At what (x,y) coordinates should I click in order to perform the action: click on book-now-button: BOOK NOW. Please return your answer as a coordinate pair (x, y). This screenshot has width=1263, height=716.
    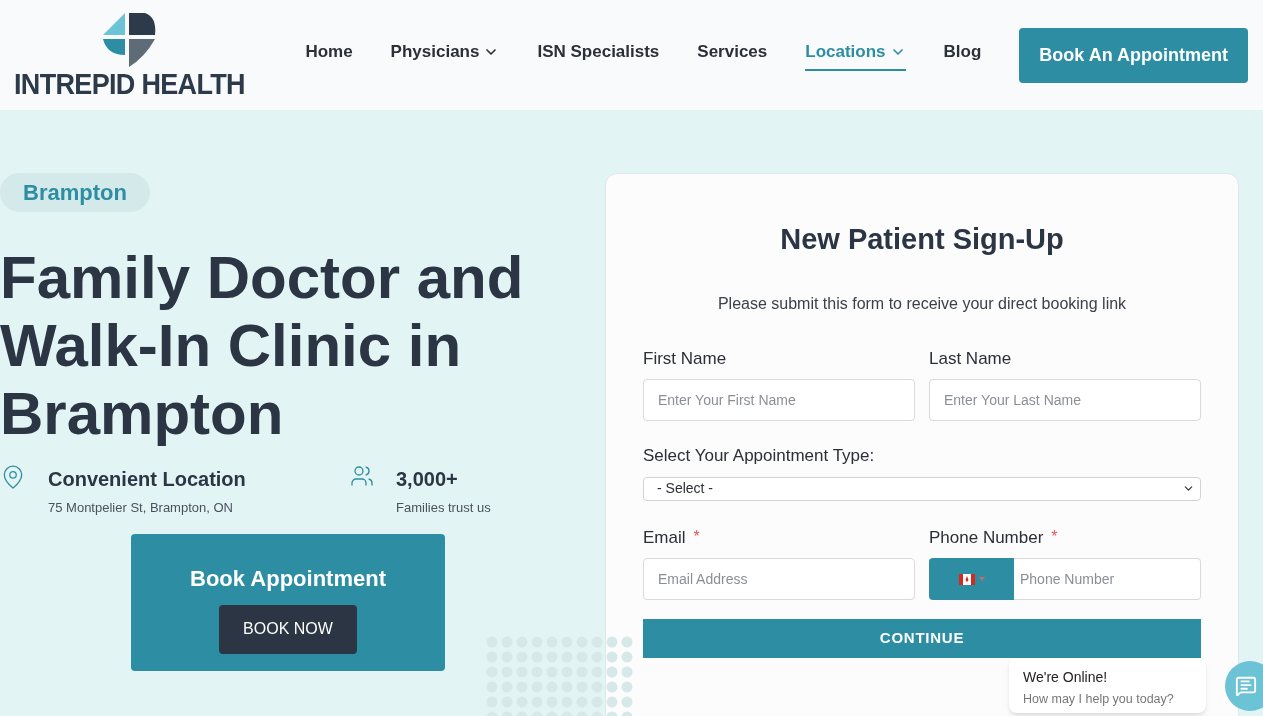
    Looking at the image, I should click on (288, 629).